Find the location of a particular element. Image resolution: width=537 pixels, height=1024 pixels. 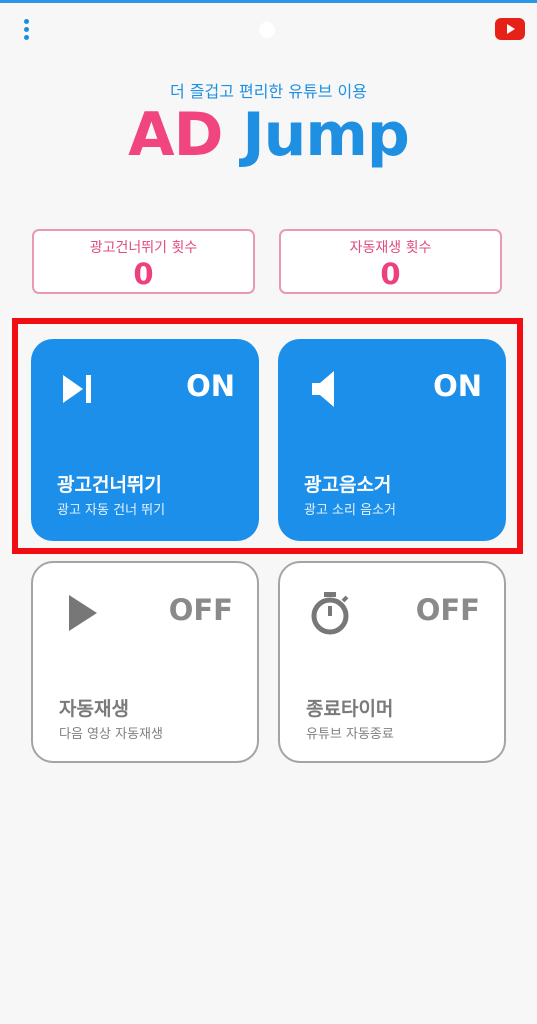

feature-subtitle: 다음 영상 자동재생 is located at coordinates (111, 734).